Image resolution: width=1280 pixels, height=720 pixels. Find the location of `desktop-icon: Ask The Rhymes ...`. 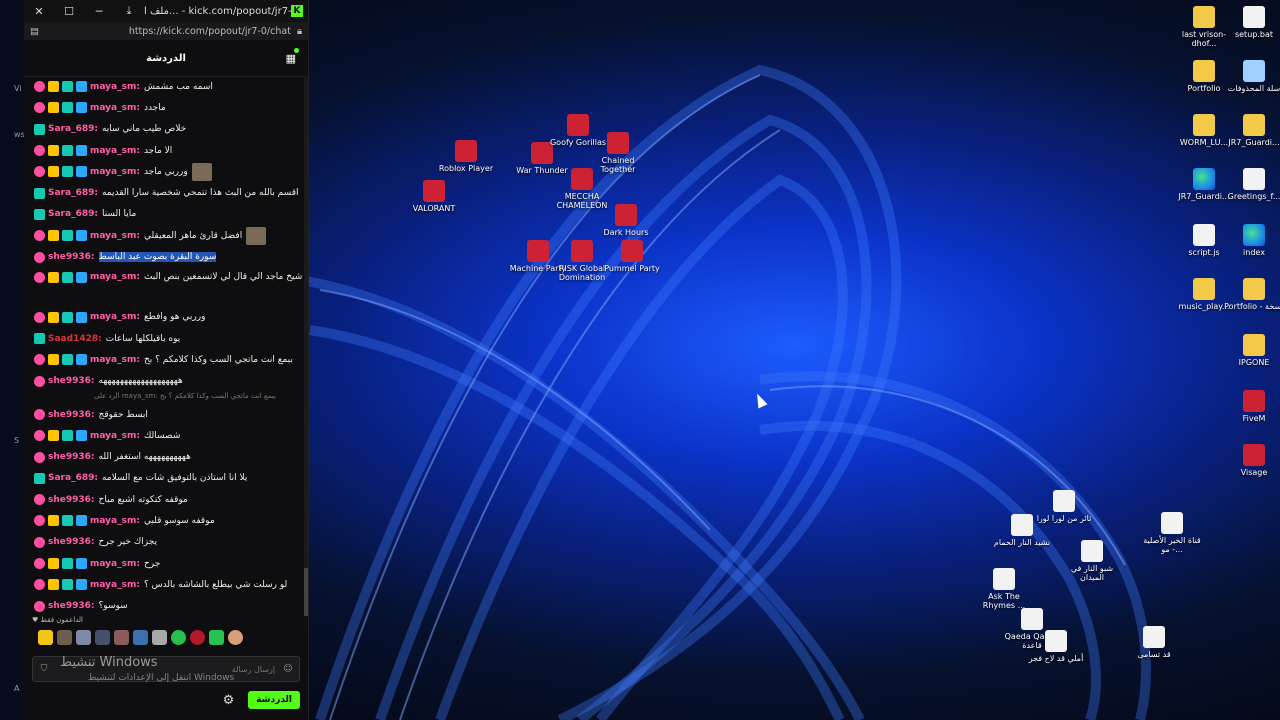

desktop-icon: Ask The Rhymes ... is located at coordinates (1004, 589).